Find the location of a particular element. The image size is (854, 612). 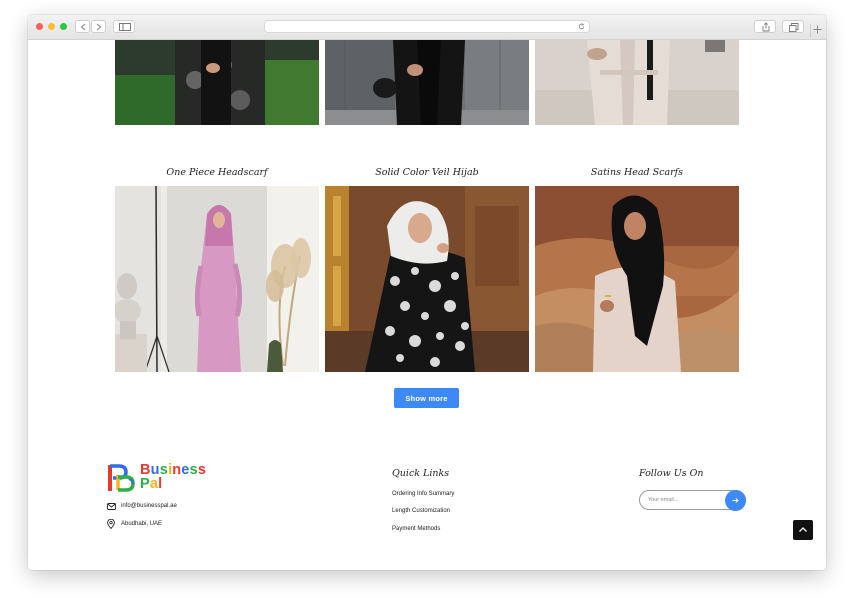

black-leather-jacket-photo is located at coordinates (427, 82).